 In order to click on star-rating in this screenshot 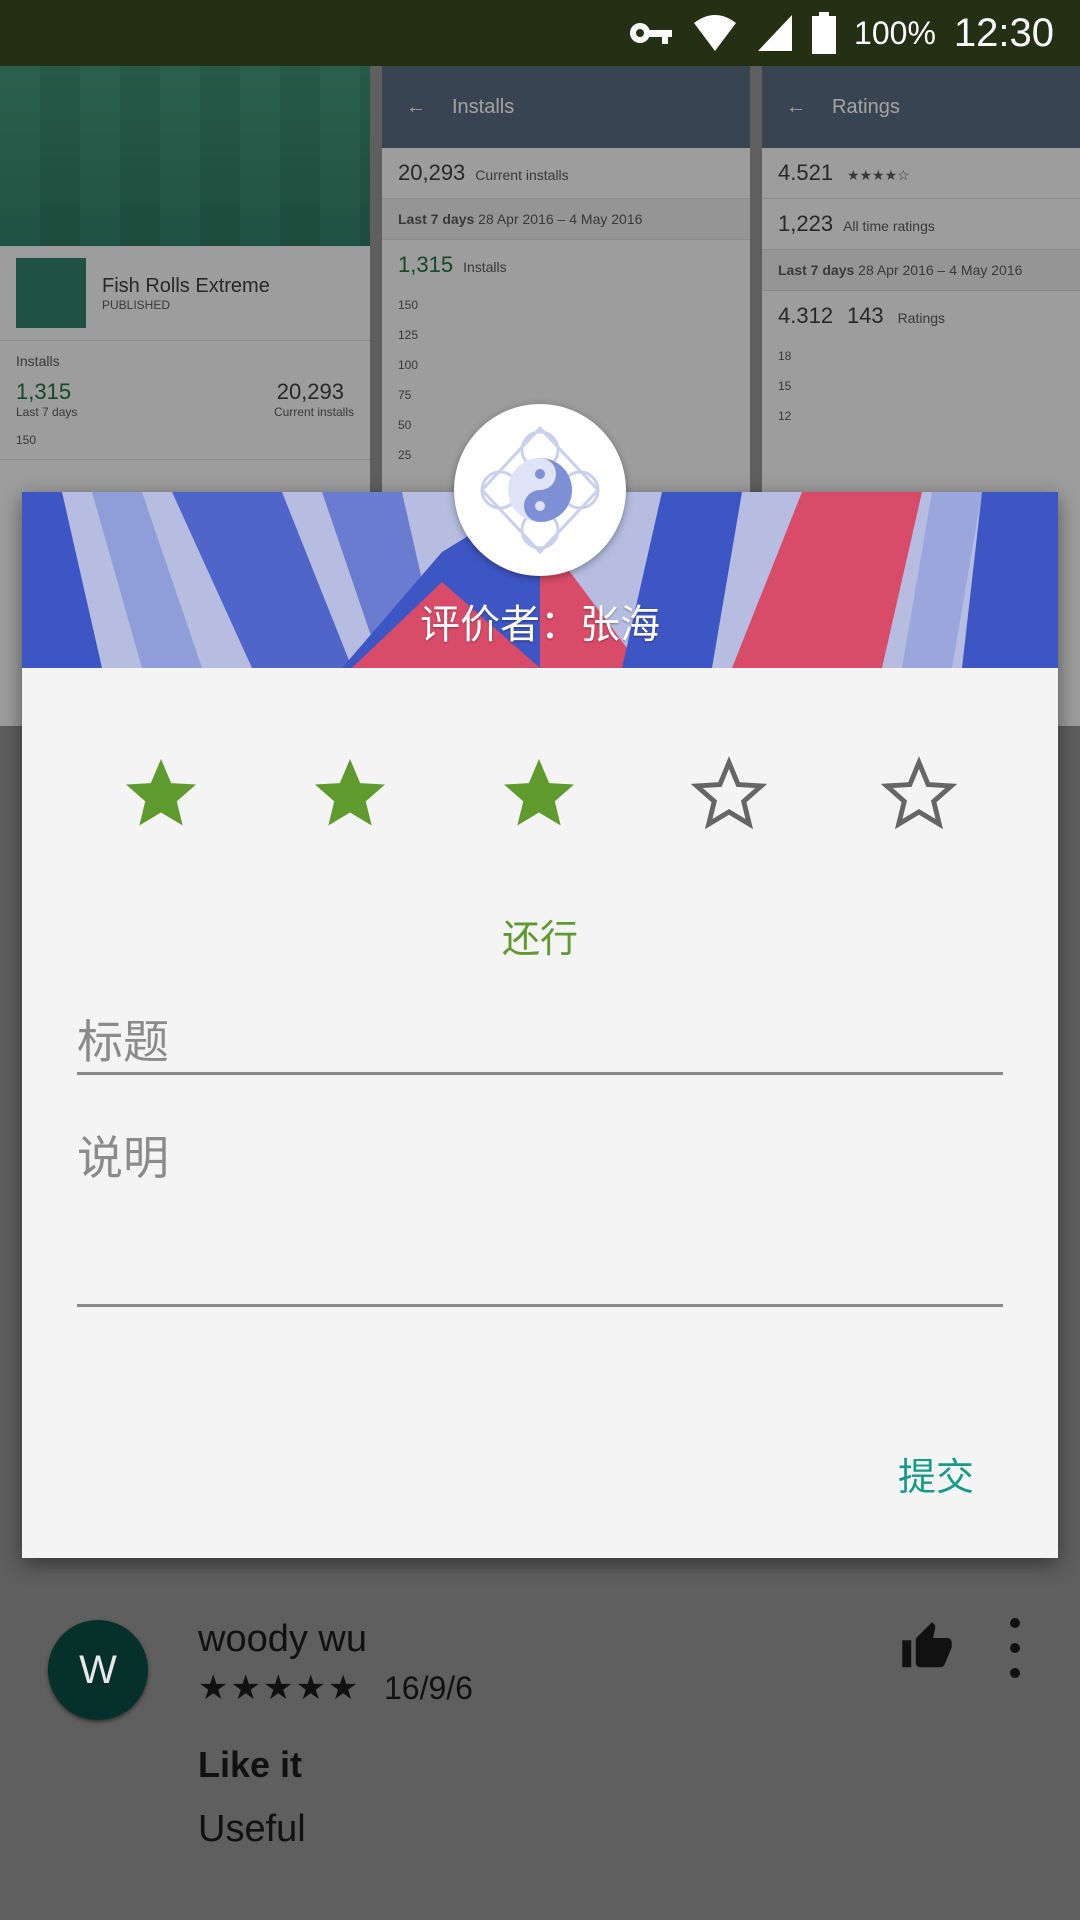, I will do `click(540, 802)`.